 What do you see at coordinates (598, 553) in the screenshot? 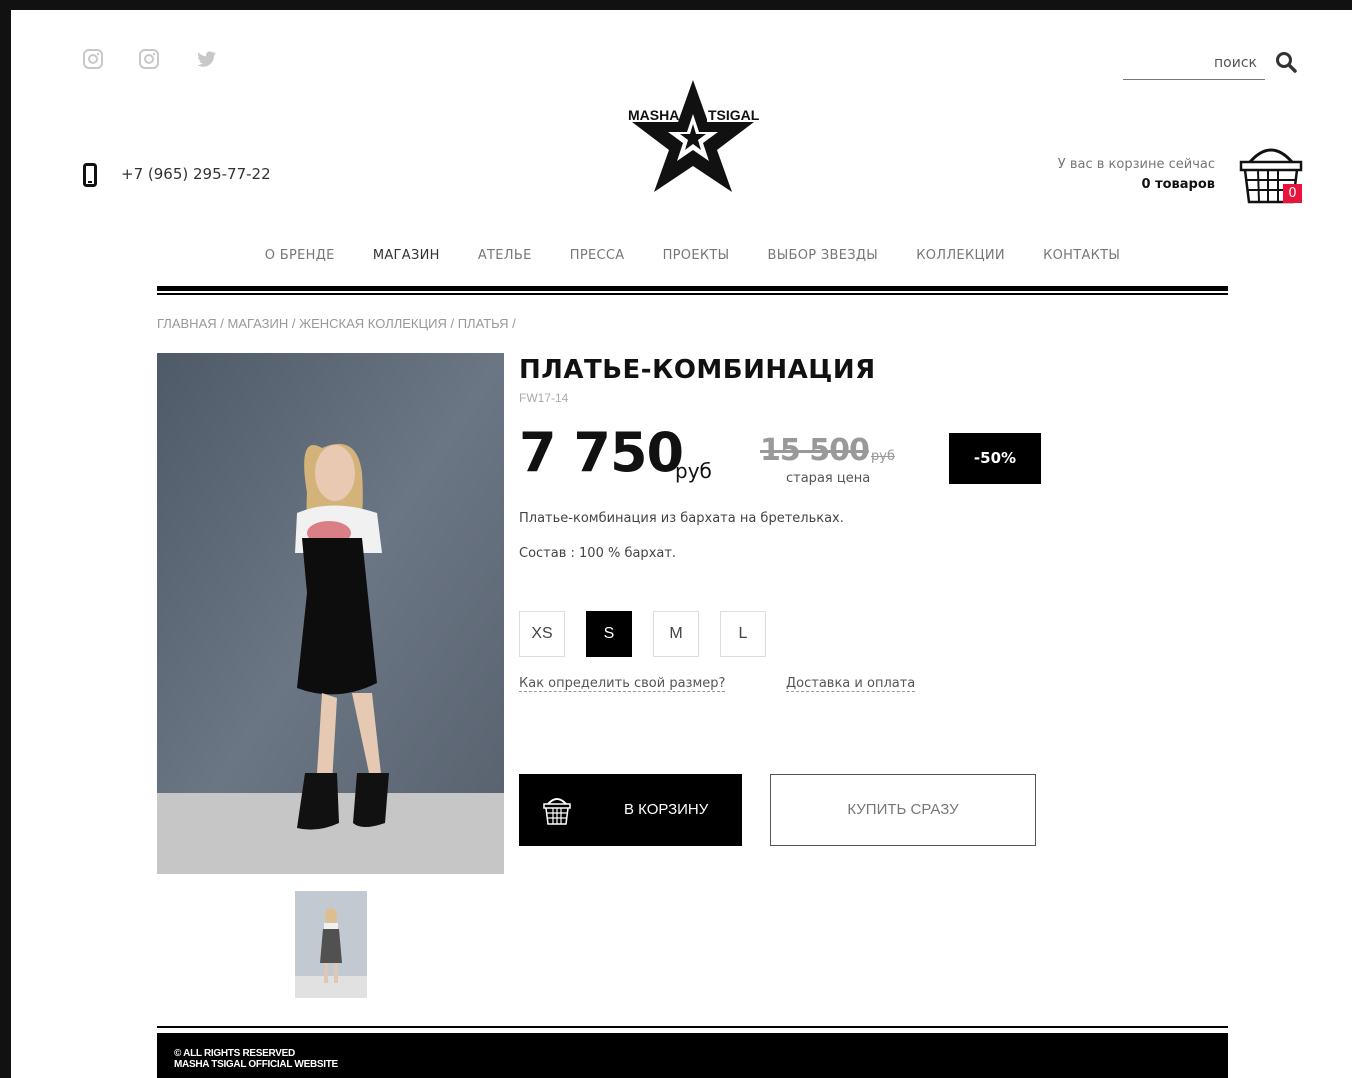
I see `product-composition: Состав : 100 % бархат.` at bounding box center [598, 553].